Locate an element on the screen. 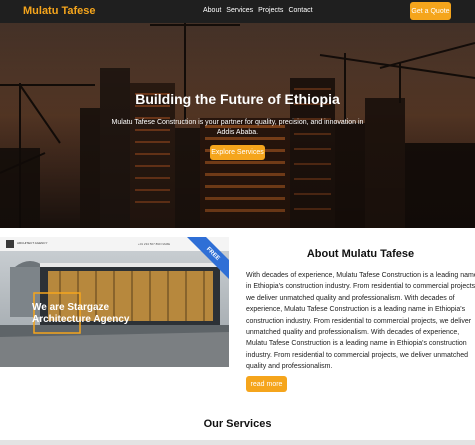 This screenshot has height=445, width=475. read-more-button: read more is located at coordinates (266, 384).